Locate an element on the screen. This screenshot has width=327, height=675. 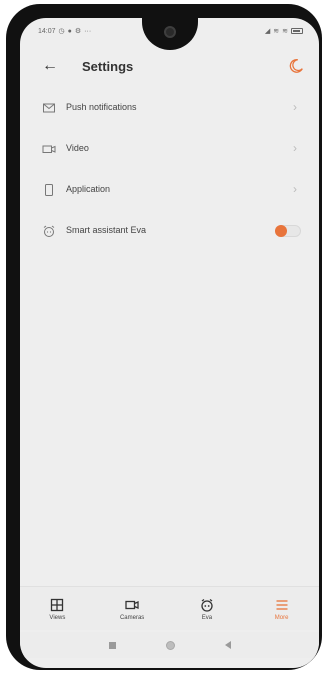
status-right: ◢ ≋ ≋ is located at coordinates (284, 31).